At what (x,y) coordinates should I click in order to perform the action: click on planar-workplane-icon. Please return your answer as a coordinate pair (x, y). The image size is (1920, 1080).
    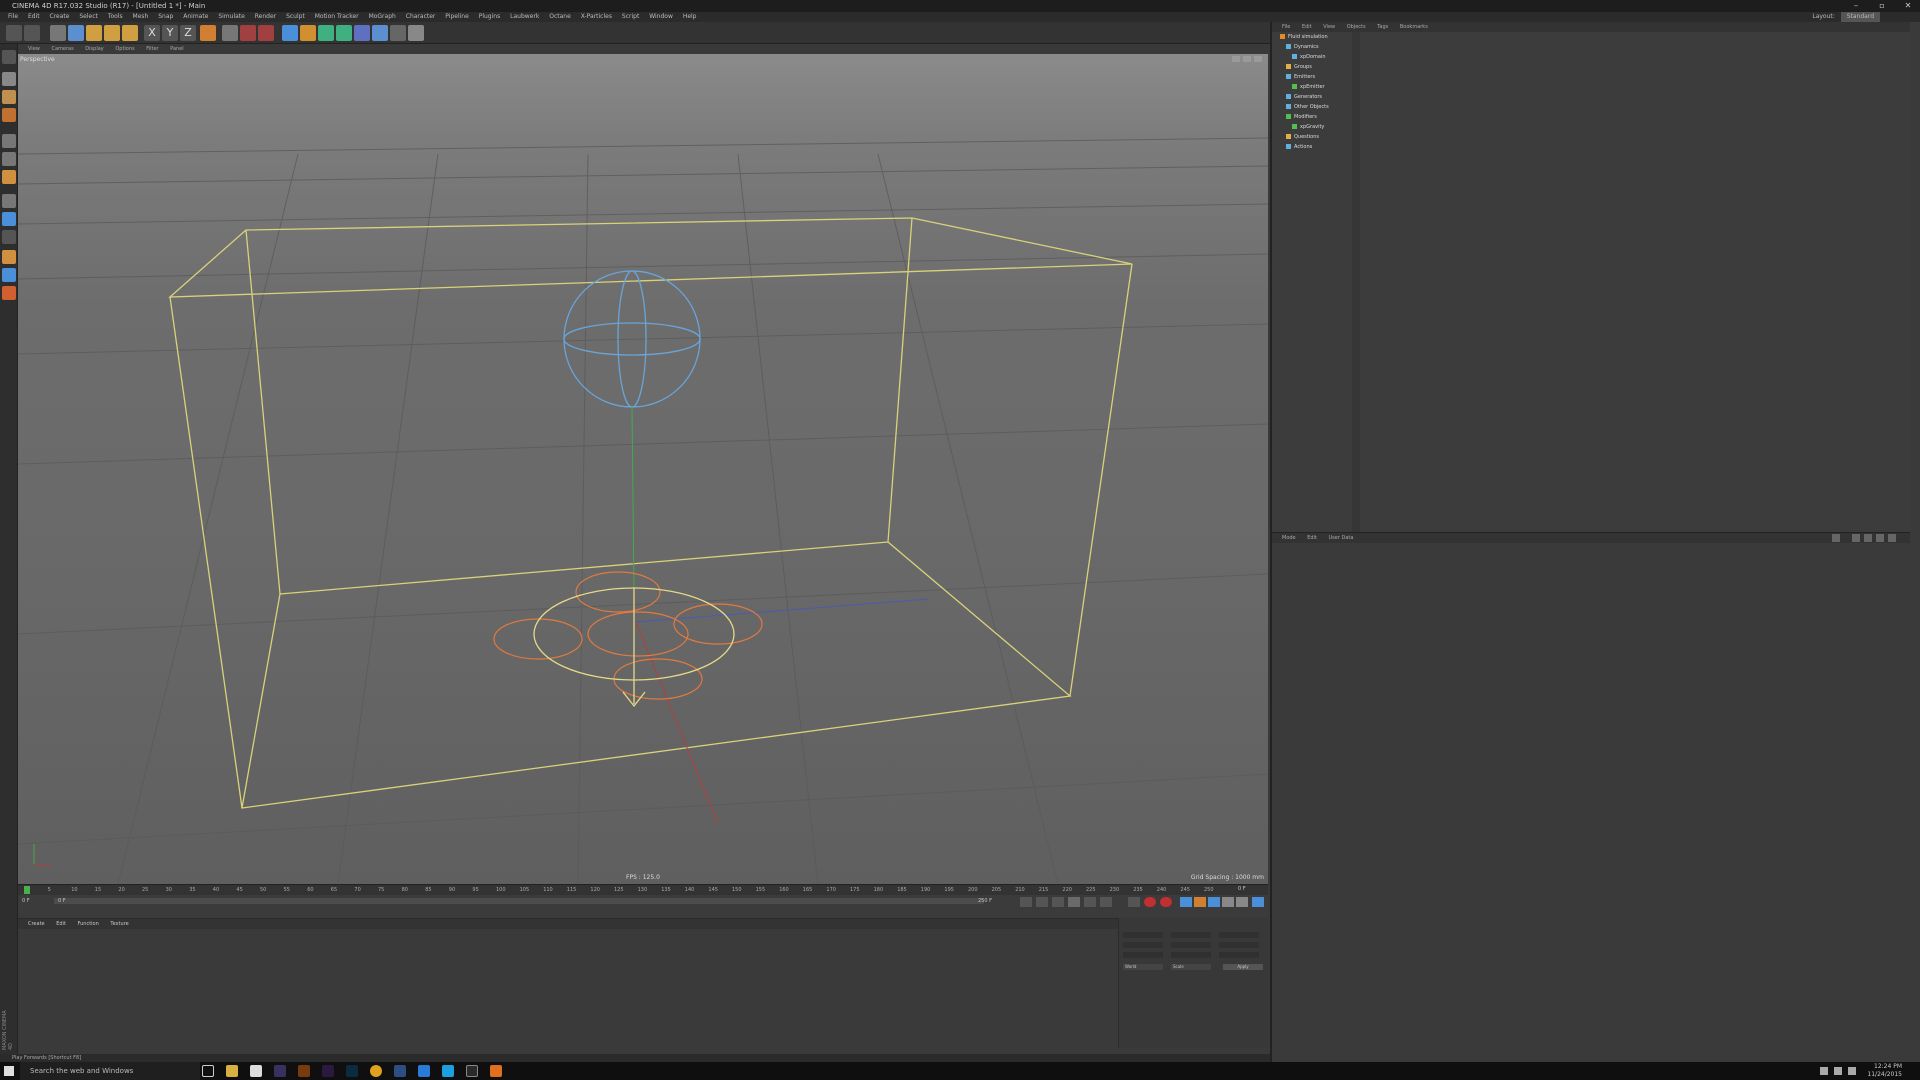
    Looking at the image, I should click on (9, 293).